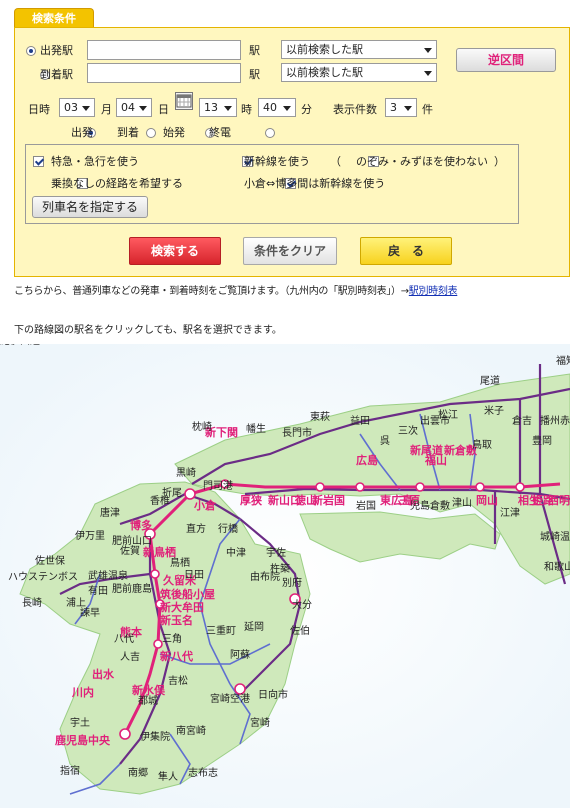  I want to click on arrival-input, so click(164, 73).